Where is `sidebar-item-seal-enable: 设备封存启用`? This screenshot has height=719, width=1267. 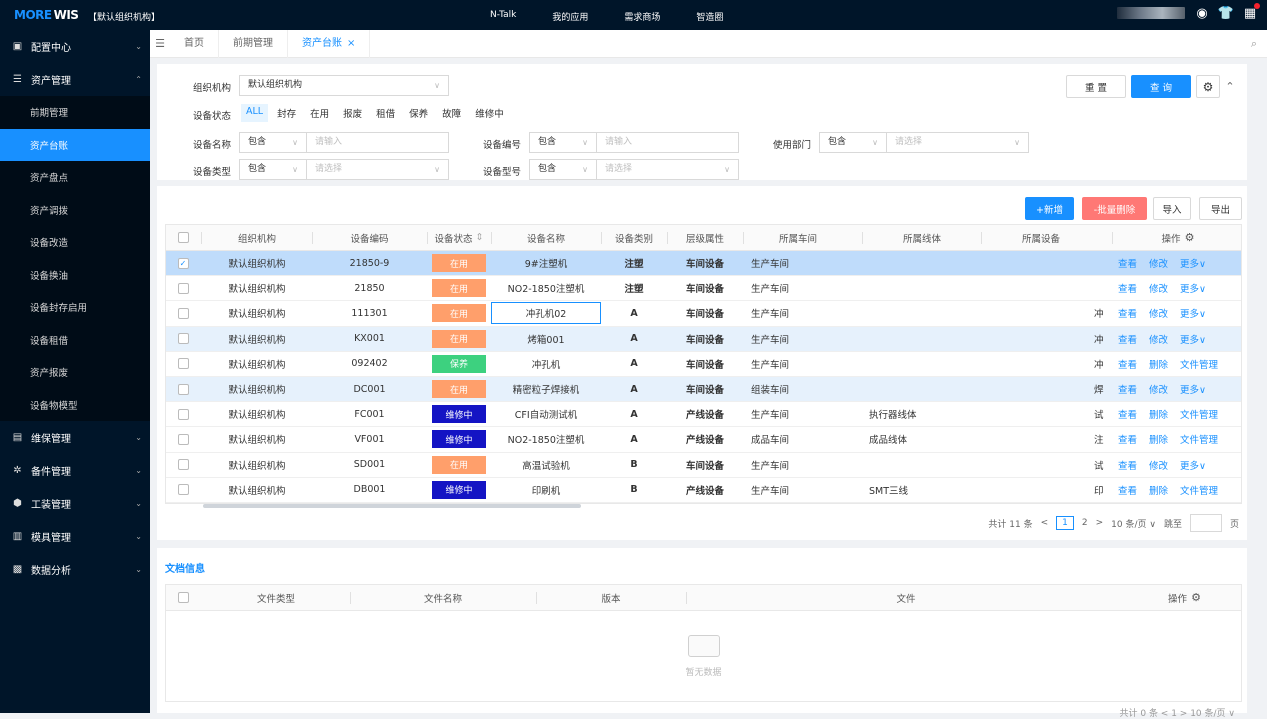 sidebar-item-seal-enable: 设备封存启用 is located at coordinates (75, 307).